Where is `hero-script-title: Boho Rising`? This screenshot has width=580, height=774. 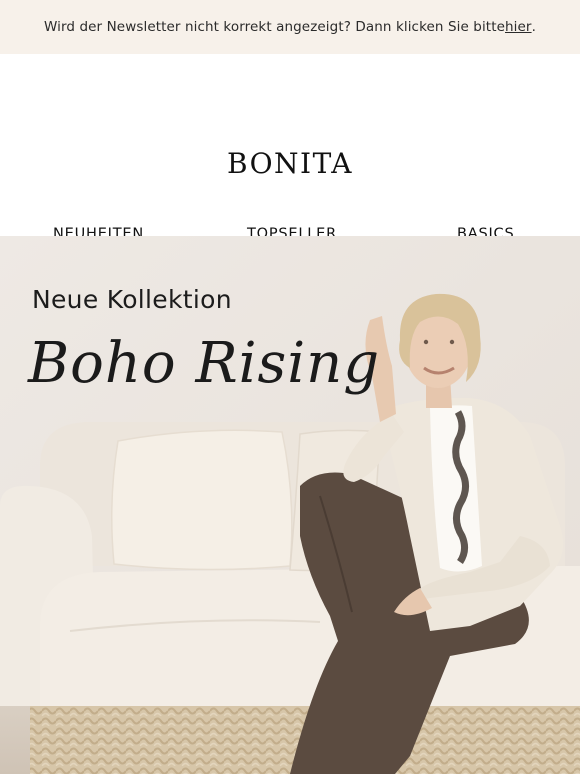 hero-script-title: Boho Rising is located at coordinates (203, 363).